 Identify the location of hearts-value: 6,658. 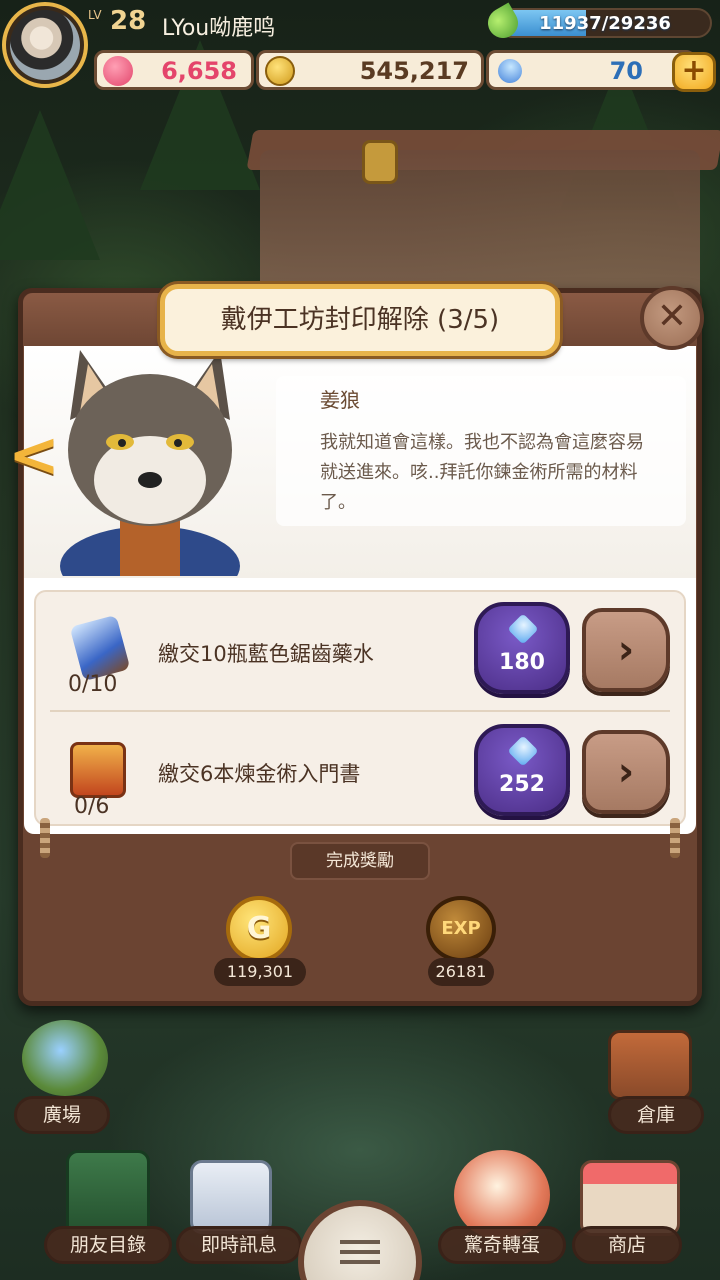
(199, 71).